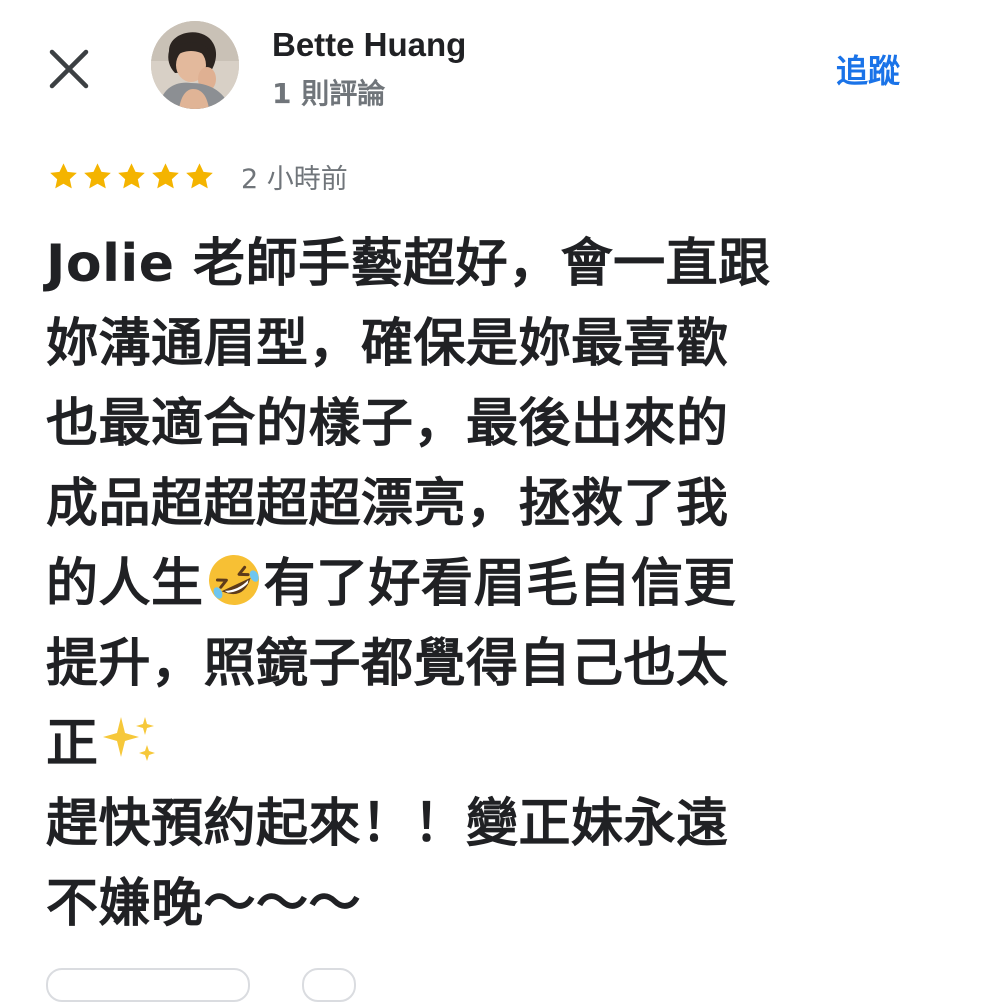 The height and width of the screenshot is (1002, 1000). Describe the element at coordinates (204, 904) in the screenshot. I see `review-line: 不嫌晚～～～` at that location.